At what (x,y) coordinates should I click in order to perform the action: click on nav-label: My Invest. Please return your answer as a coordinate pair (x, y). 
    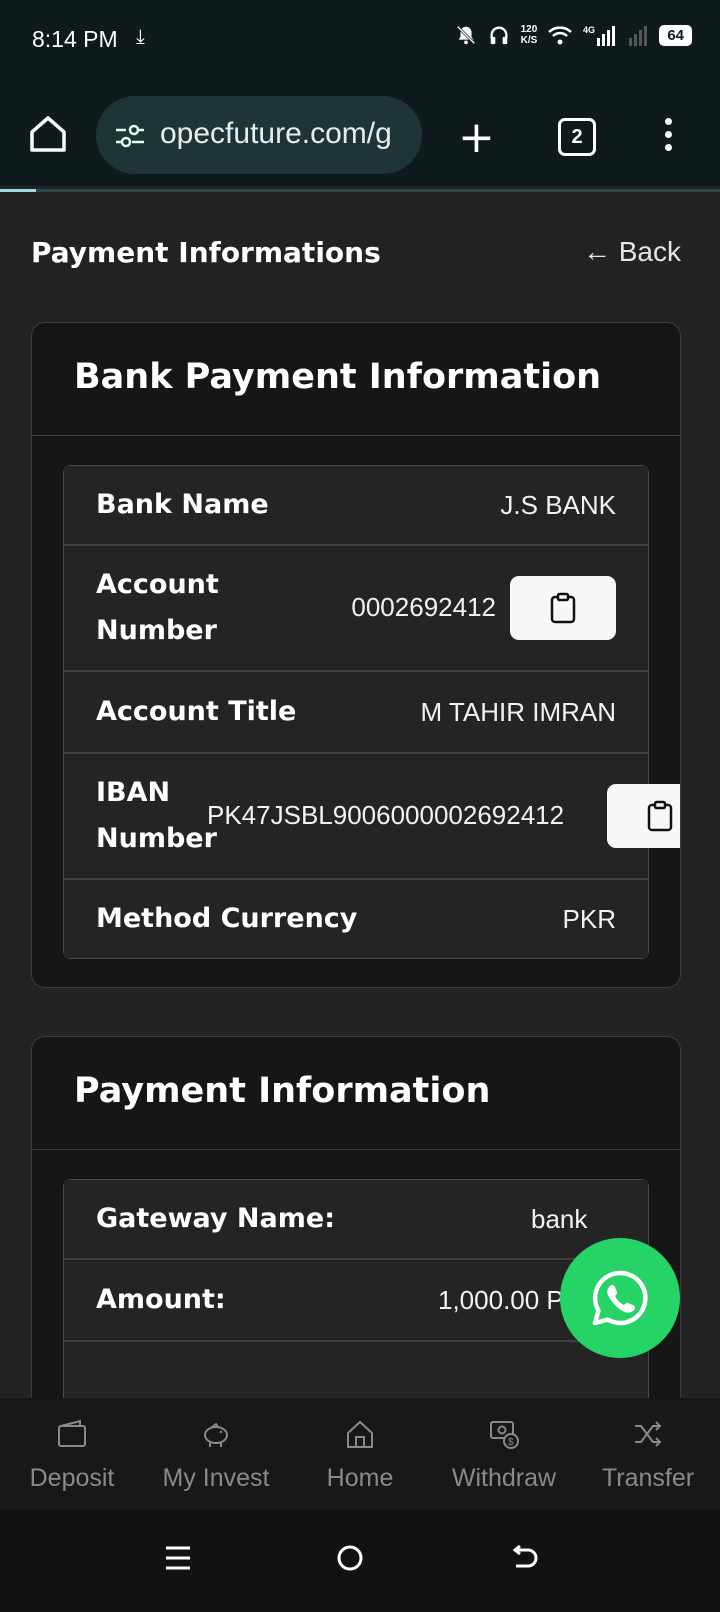
    Looking at the image, I should click on (216, 1478).